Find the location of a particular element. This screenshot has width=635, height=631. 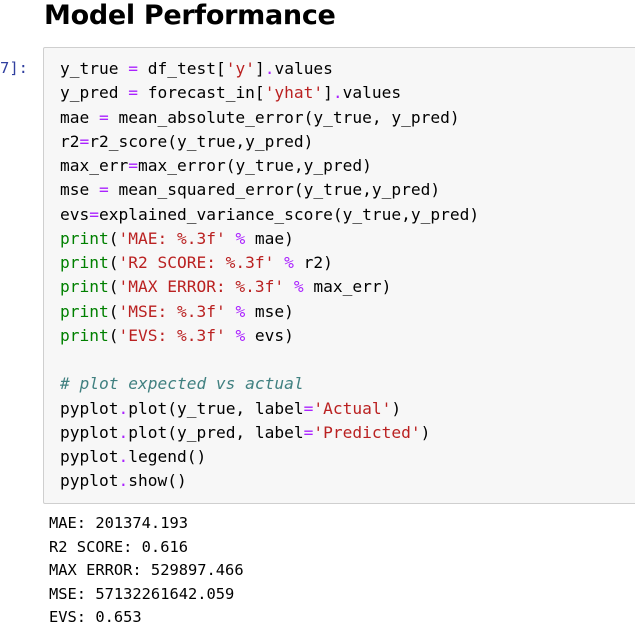

section-heading: Model Performance is located at coordinates (190, 15).